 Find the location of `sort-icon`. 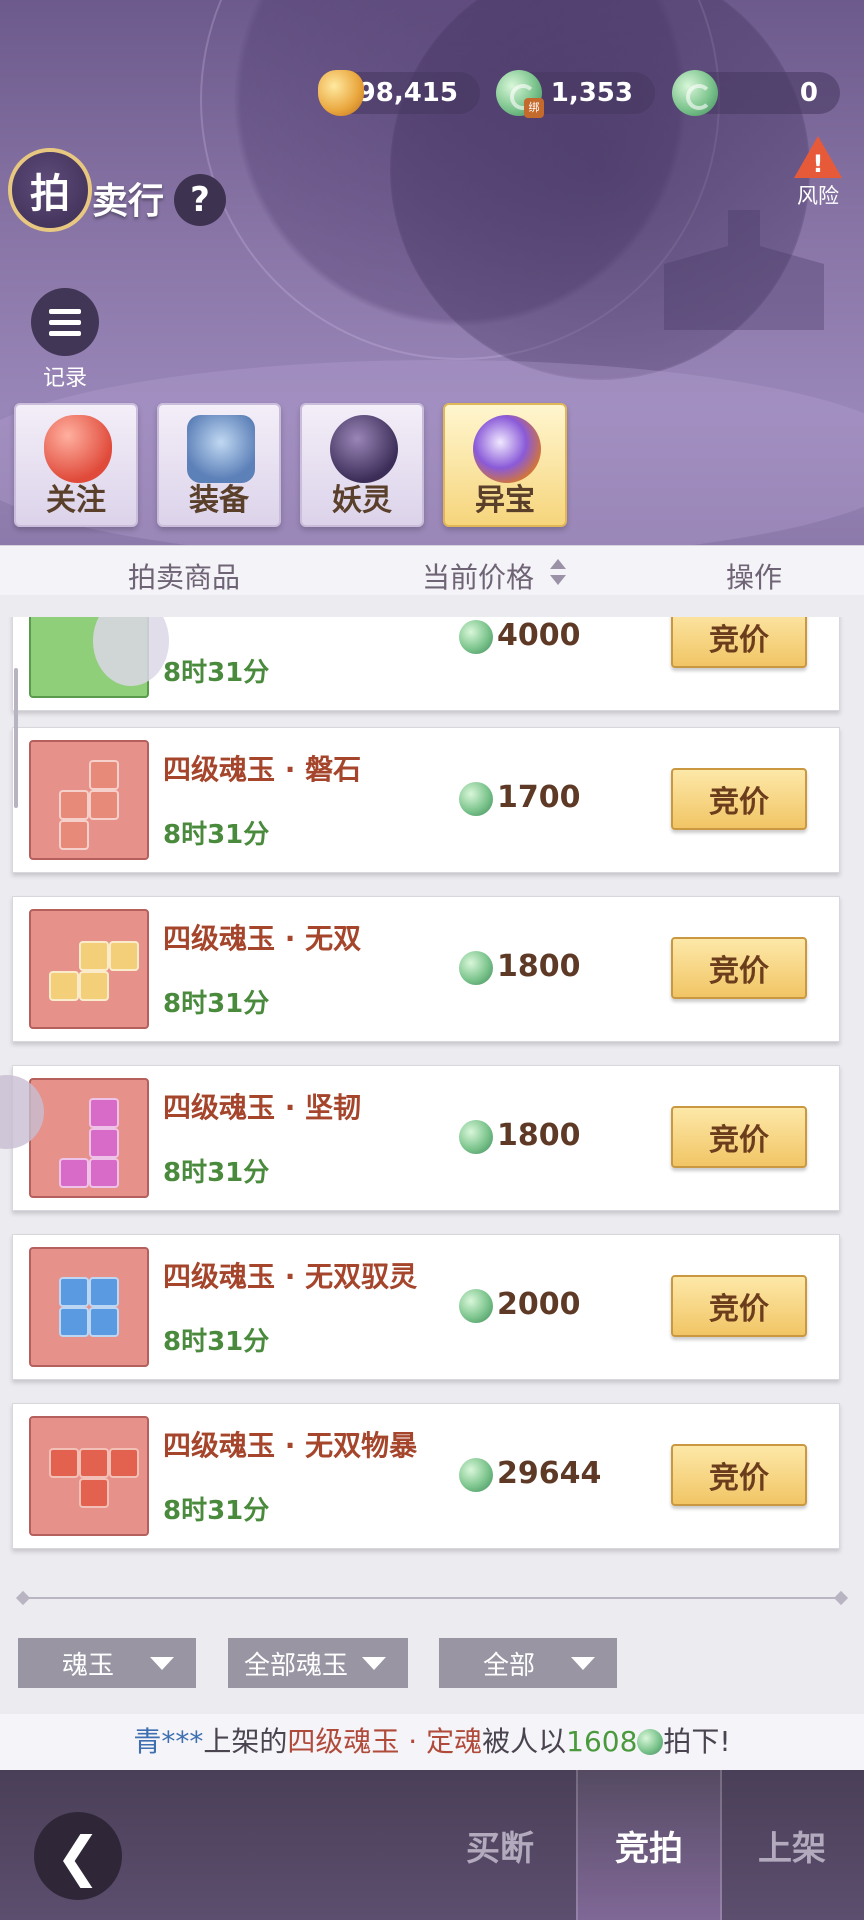

sort-icon is located at coordinates (558, 572).